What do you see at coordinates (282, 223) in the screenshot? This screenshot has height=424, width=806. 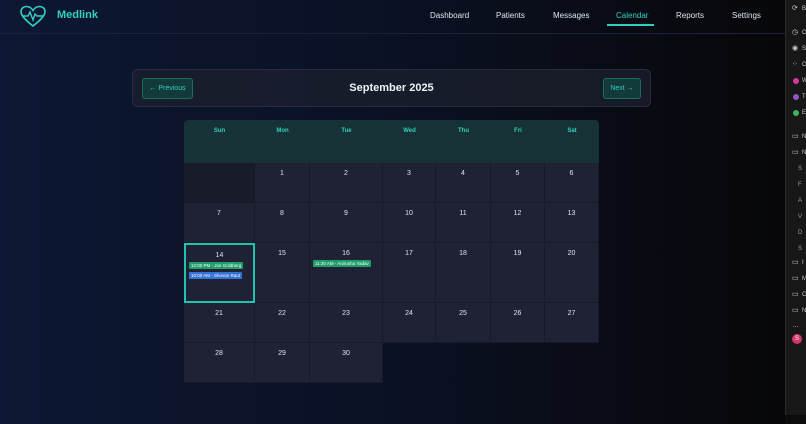 I see `day-cell-8: 8` at bounding box center [282, 223].